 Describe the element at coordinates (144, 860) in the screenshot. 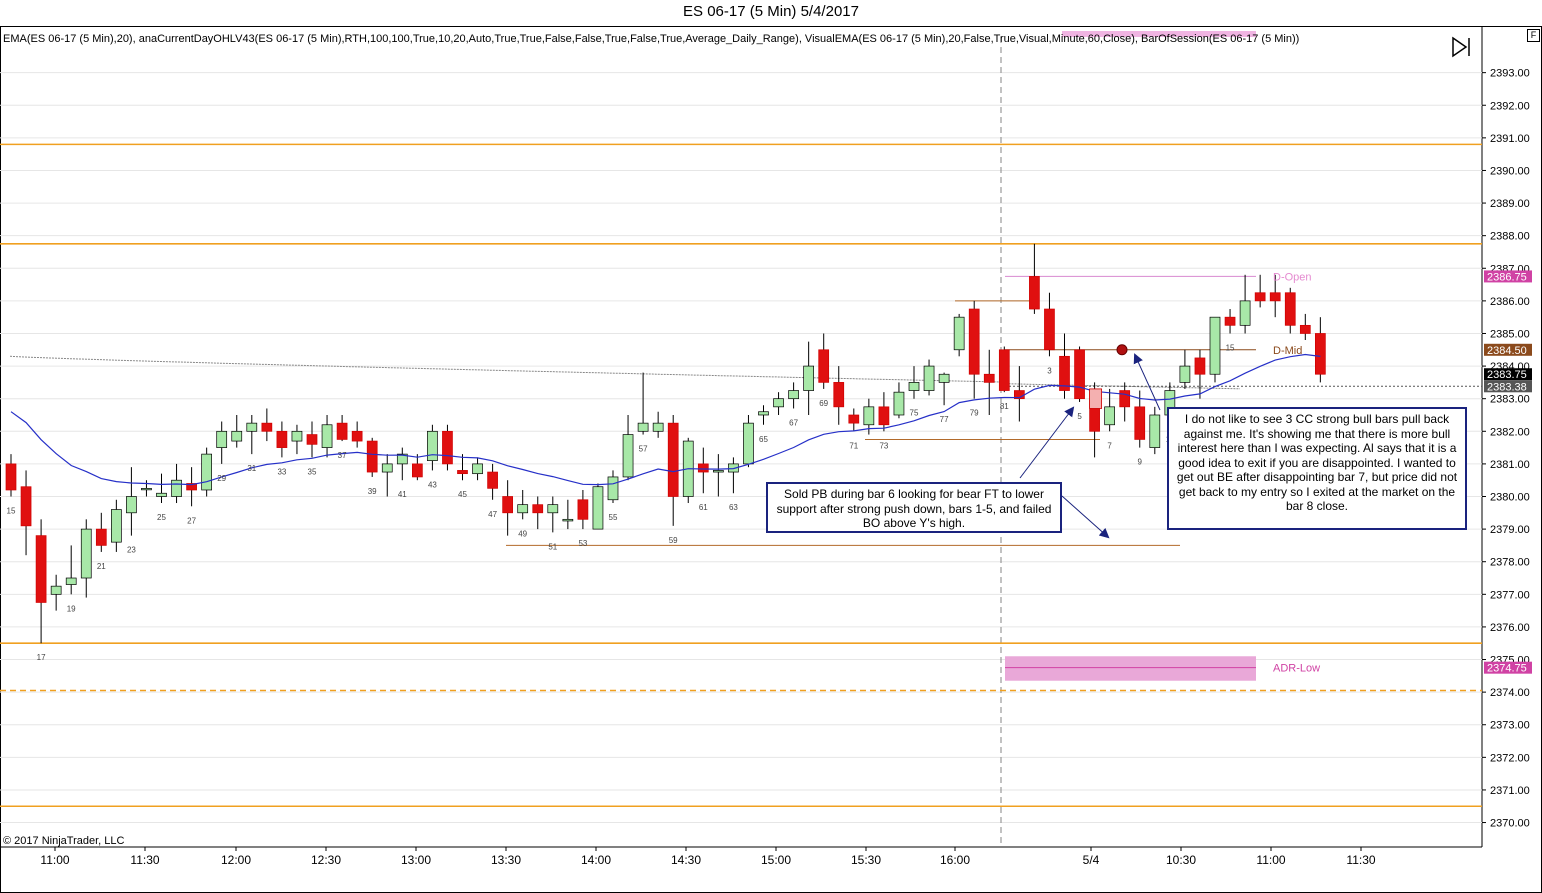

I see `x-tick-label: 11:30` at that location.